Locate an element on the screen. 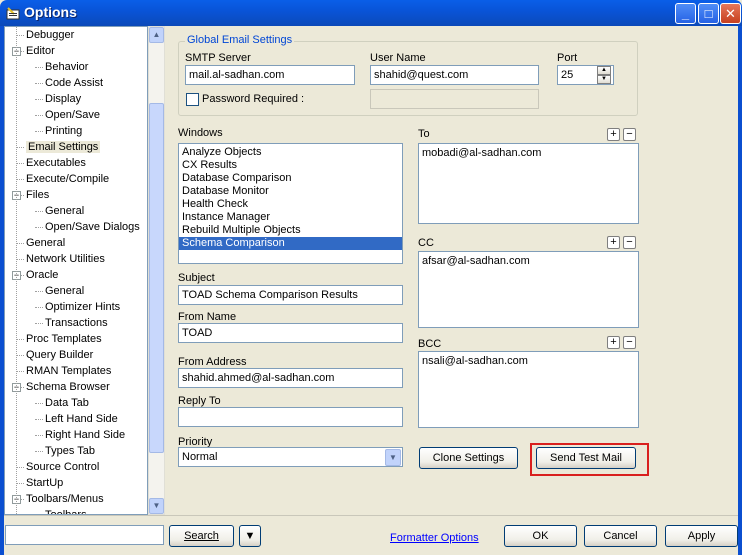 This screenshot has height=555, width=742. cc-add-button: + is located at coordinates (613, 242).